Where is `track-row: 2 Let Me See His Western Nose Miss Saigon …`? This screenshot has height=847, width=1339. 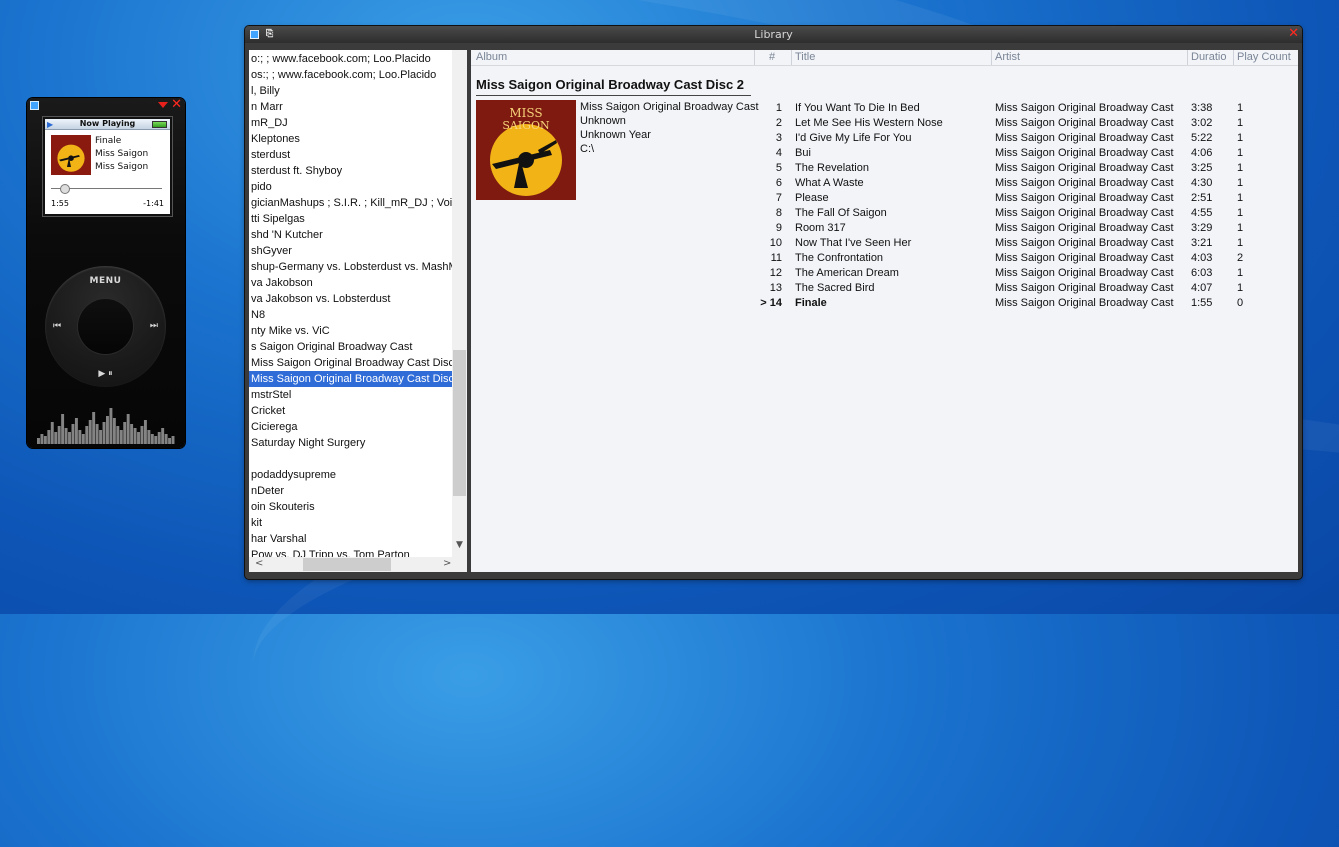 track-row: 2 Let Me See His Western Nose Miss Saigon … is located at coordinates (884, 123).